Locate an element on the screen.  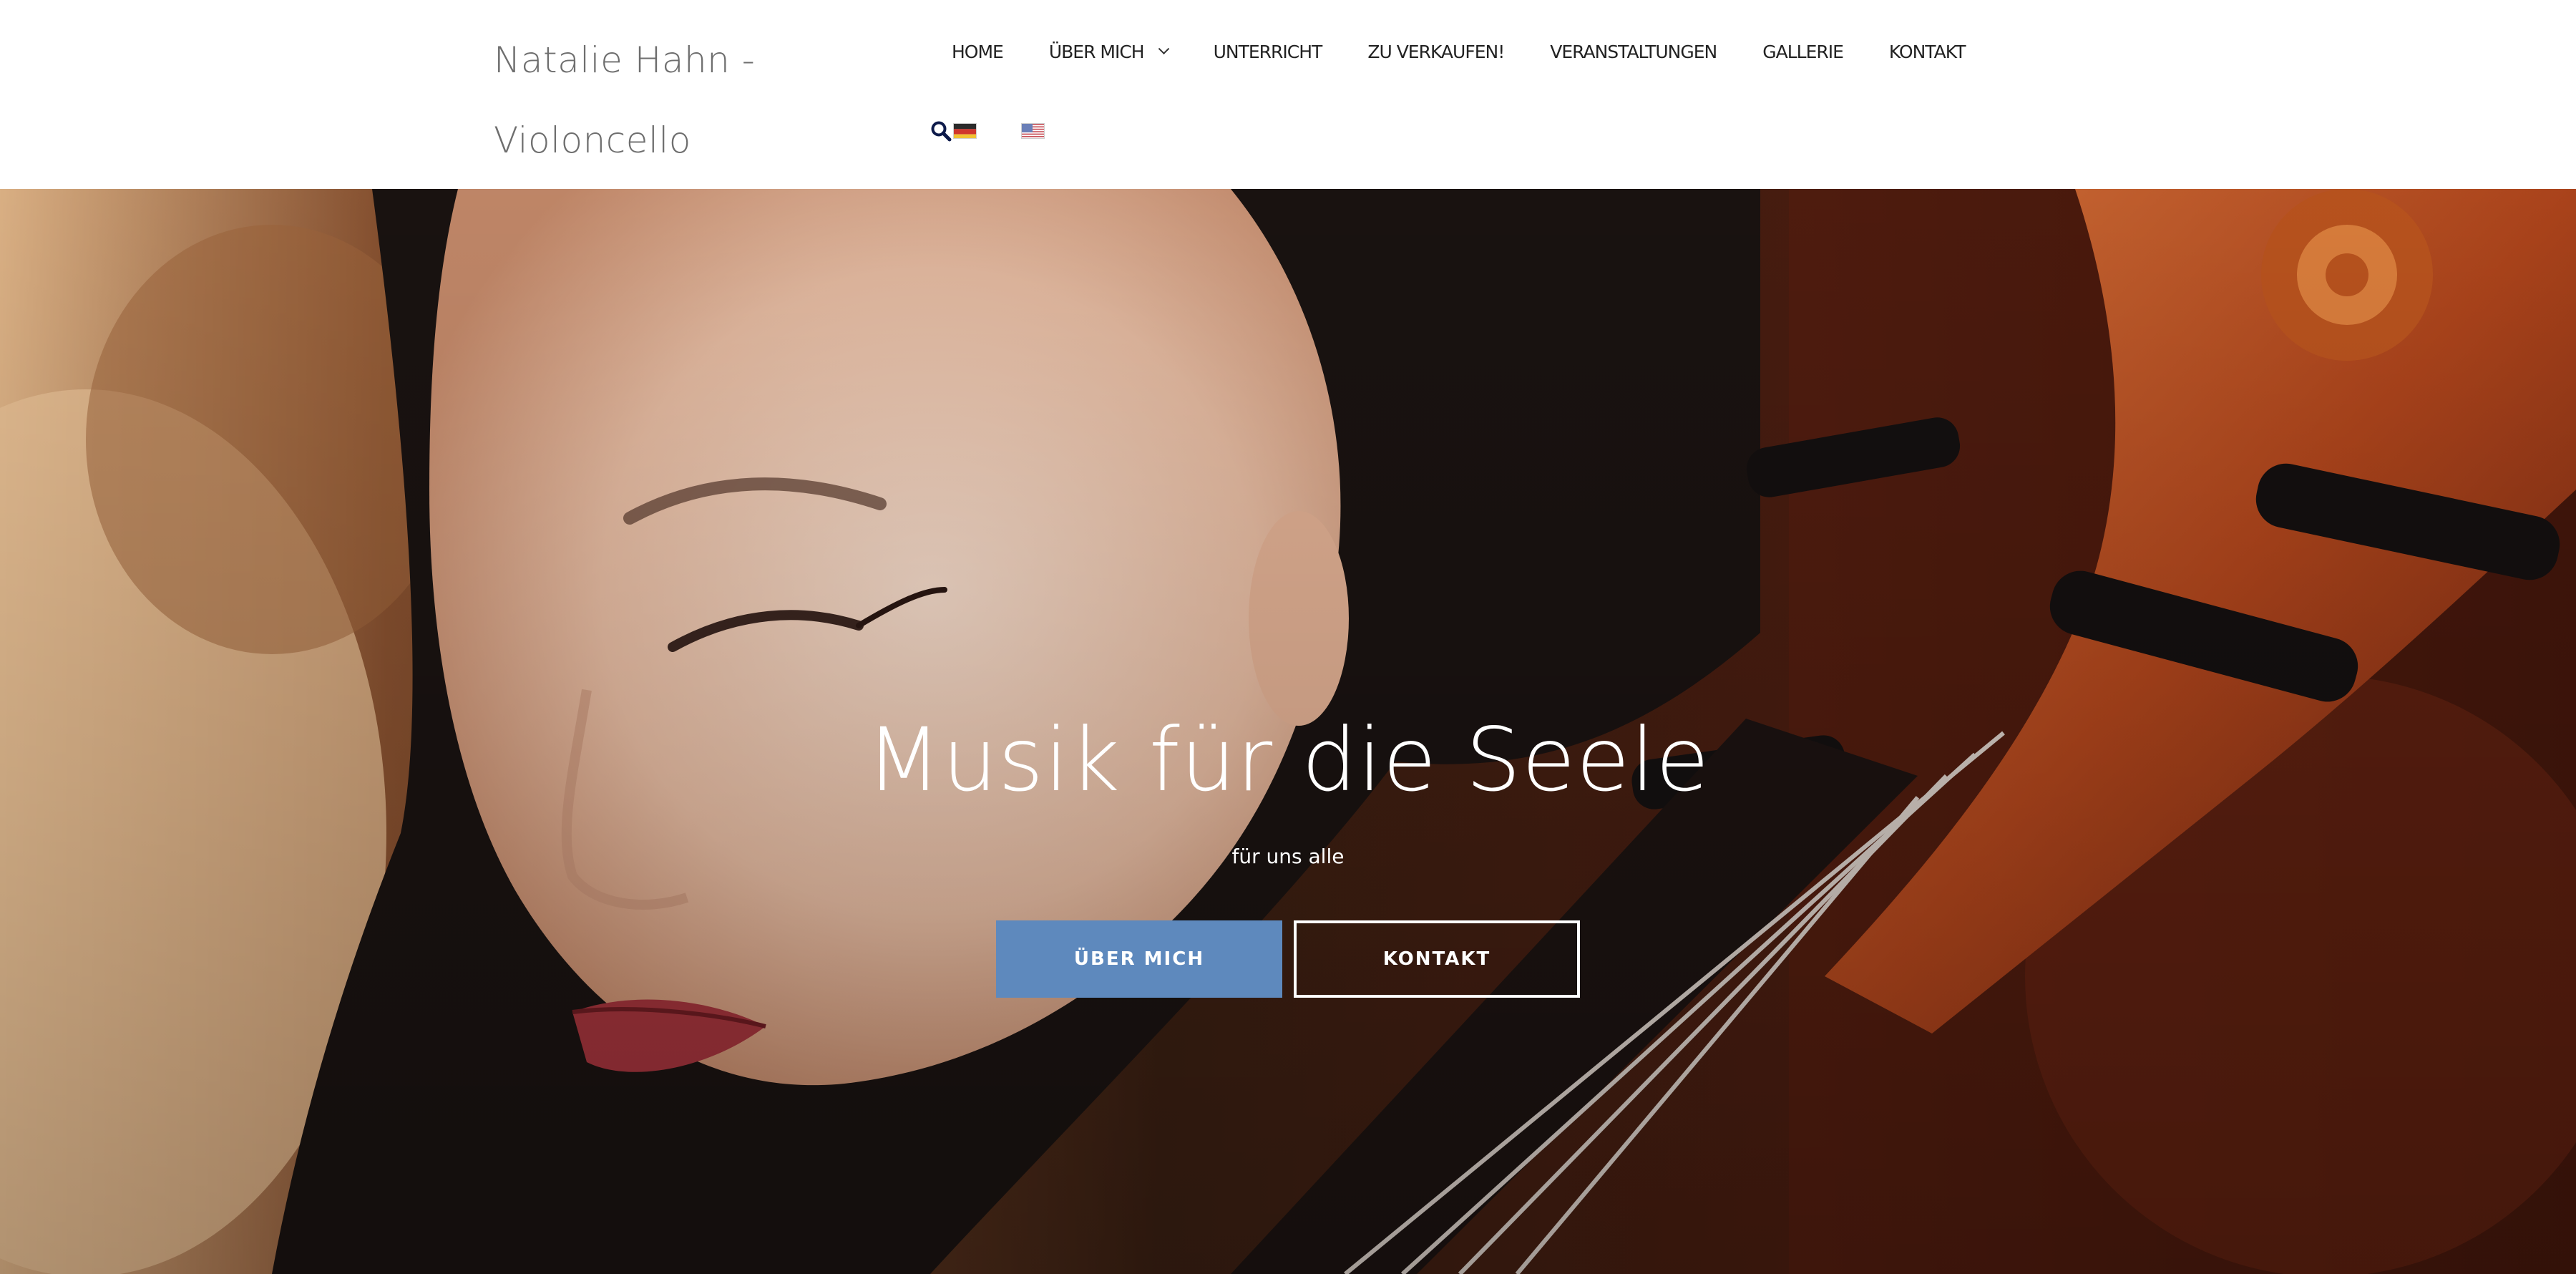
nav-item-home: HOME is located at coordinates (978, 51).